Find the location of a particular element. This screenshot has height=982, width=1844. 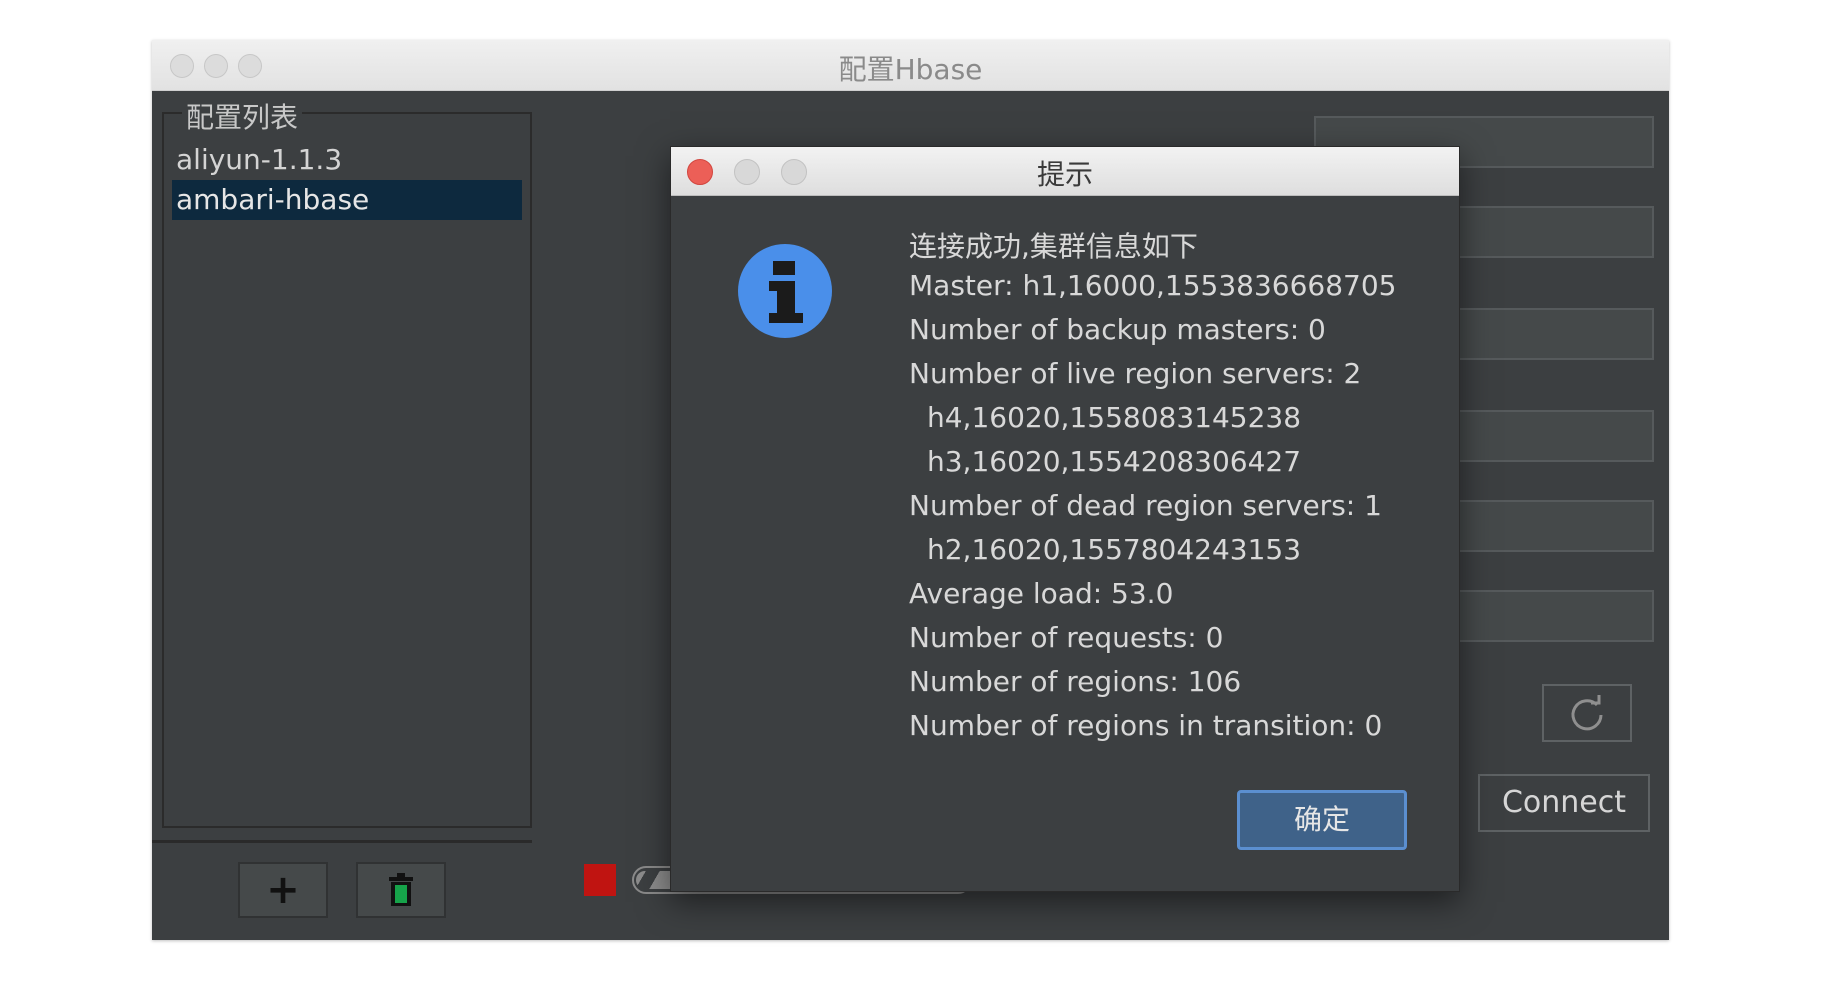

window-title: 配置Hbase is located at coordinates (910, 69).